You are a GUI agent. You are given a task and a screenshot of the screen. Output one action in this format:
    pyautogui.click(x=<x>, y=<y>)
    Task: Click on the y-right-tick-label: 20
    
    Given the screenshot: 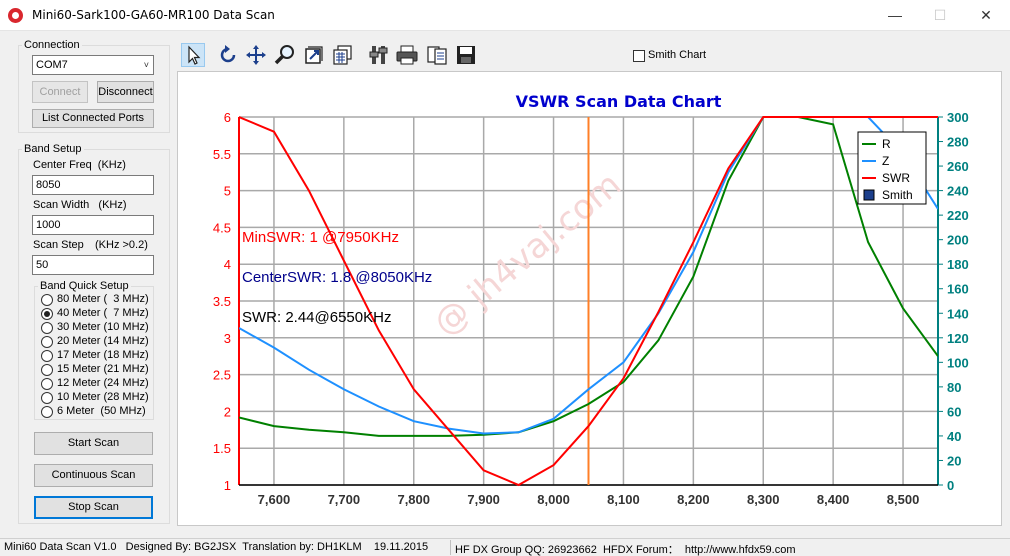 What is the action you would take?
    pyautogui.click(x=954, y=460)
    